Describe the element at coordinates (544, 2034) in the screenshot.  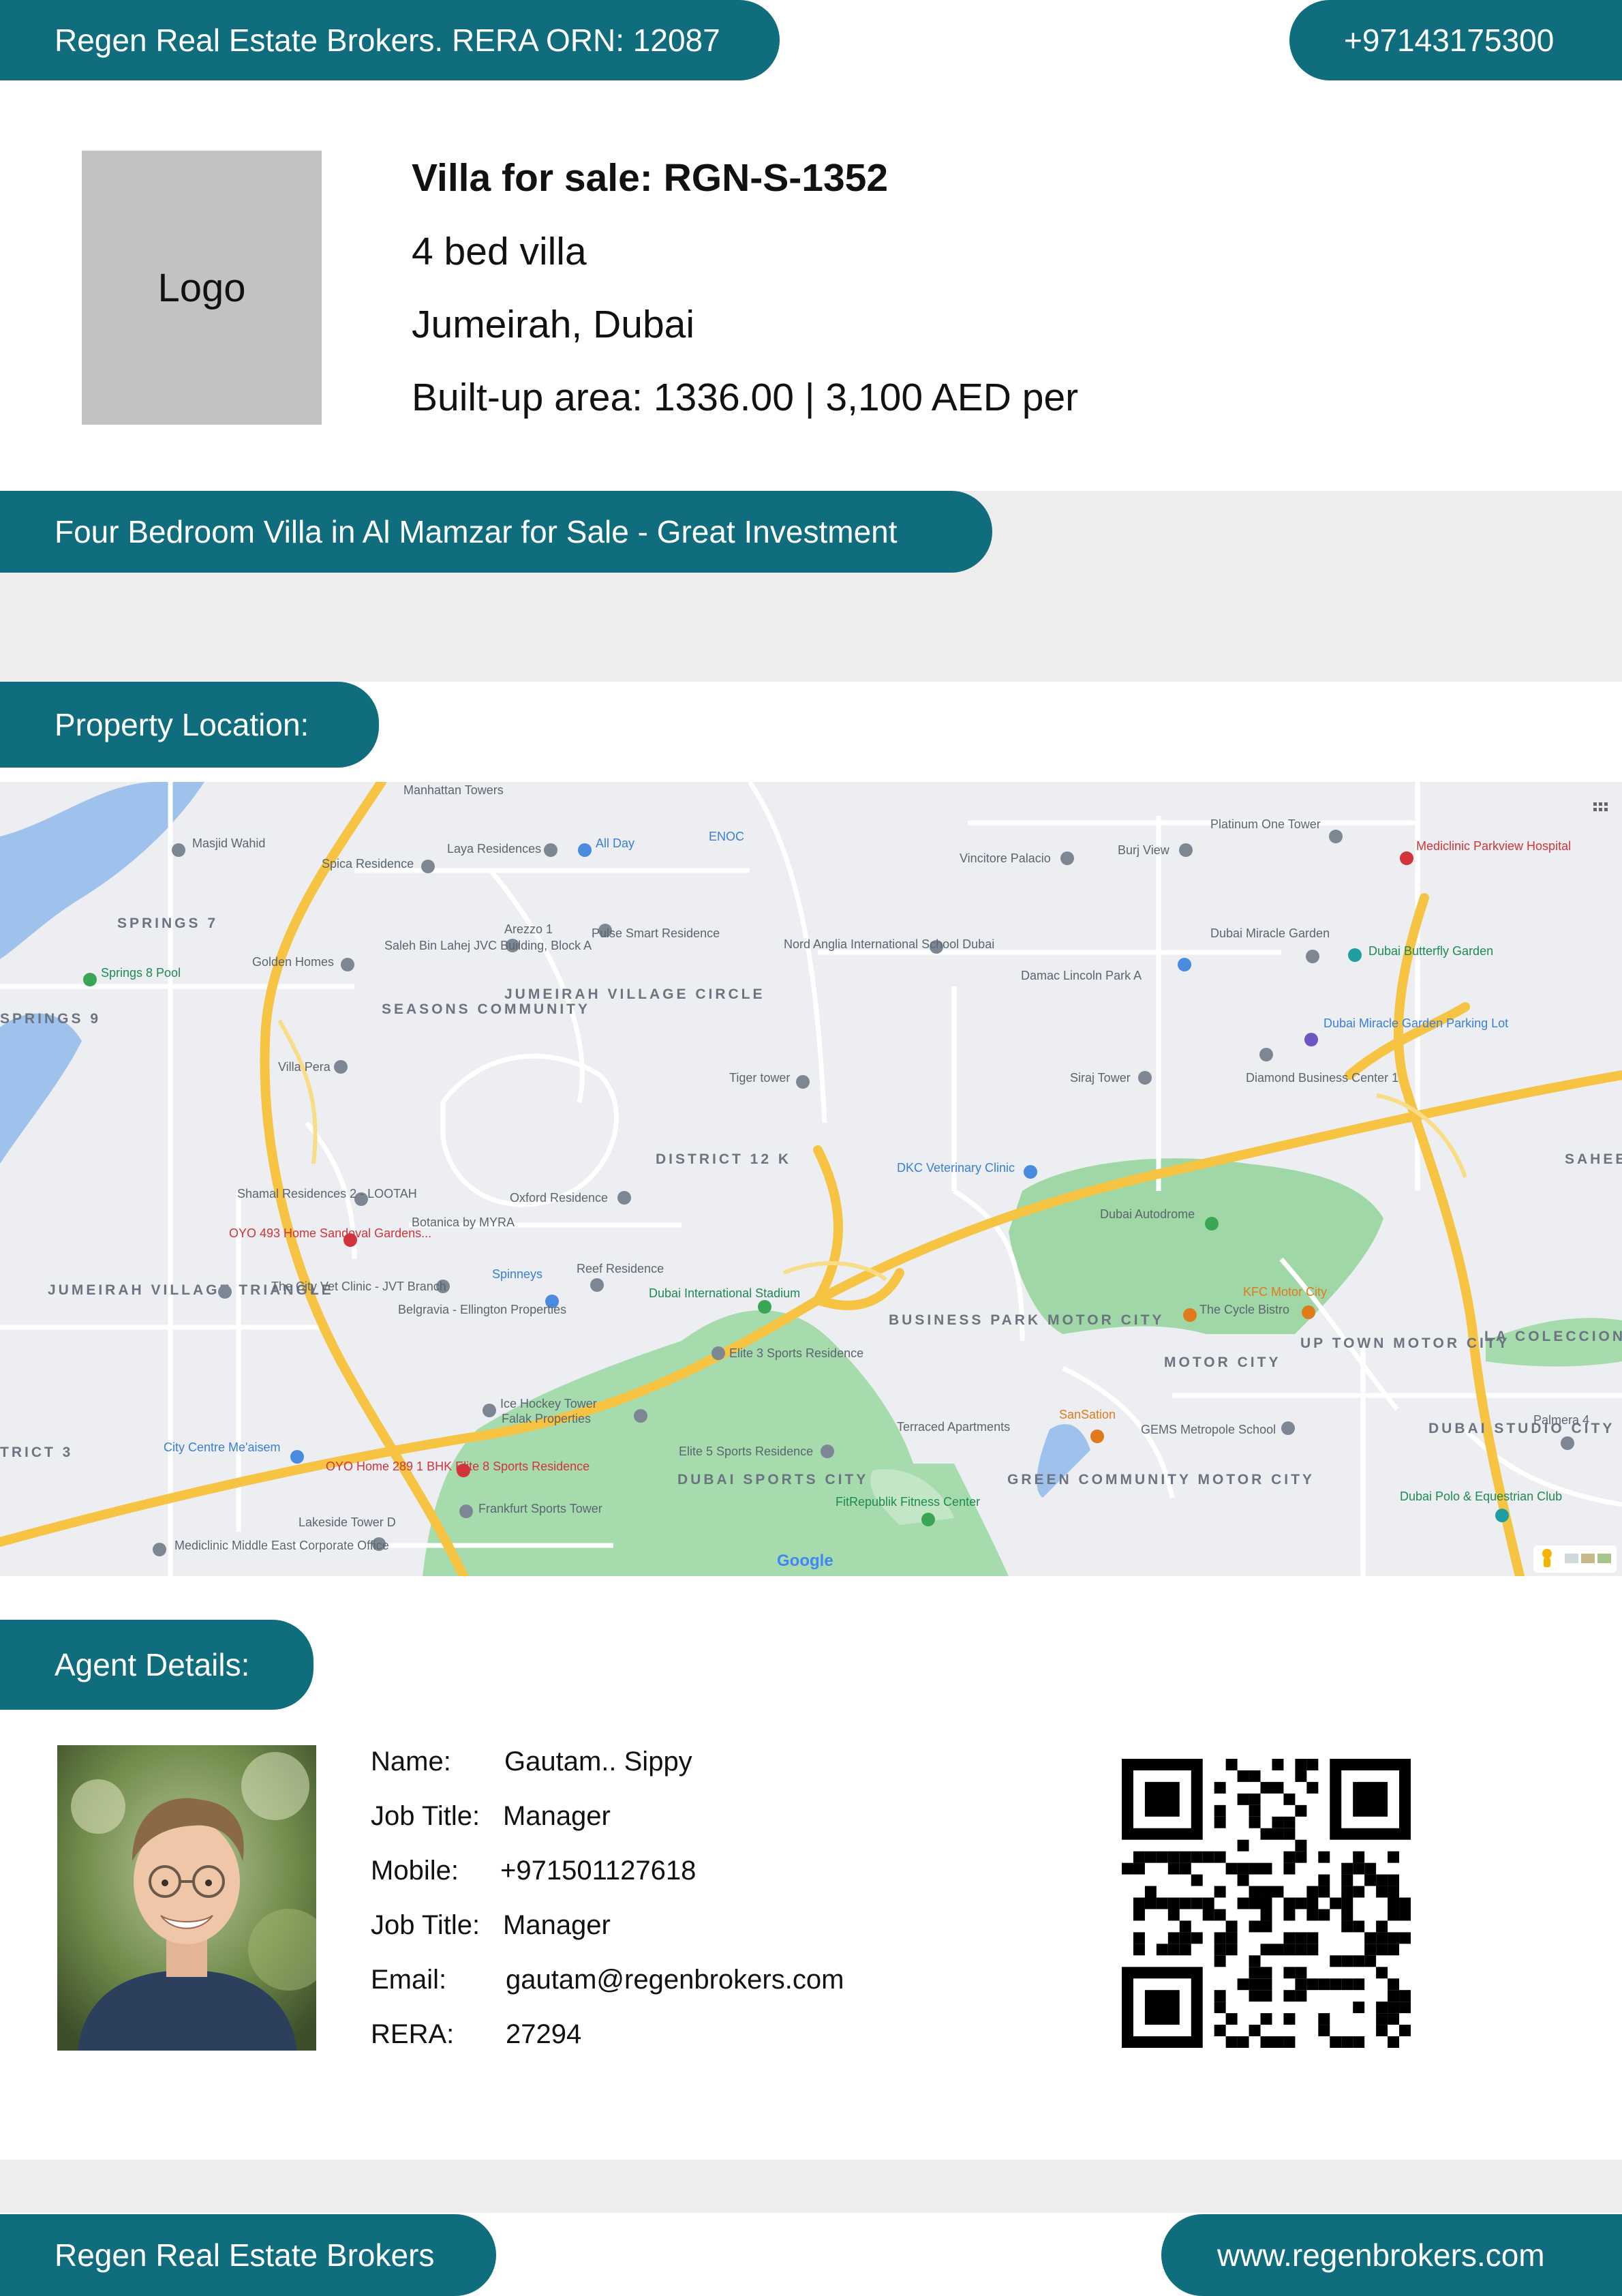
I see `agent-rera-value: 27294` at that location.